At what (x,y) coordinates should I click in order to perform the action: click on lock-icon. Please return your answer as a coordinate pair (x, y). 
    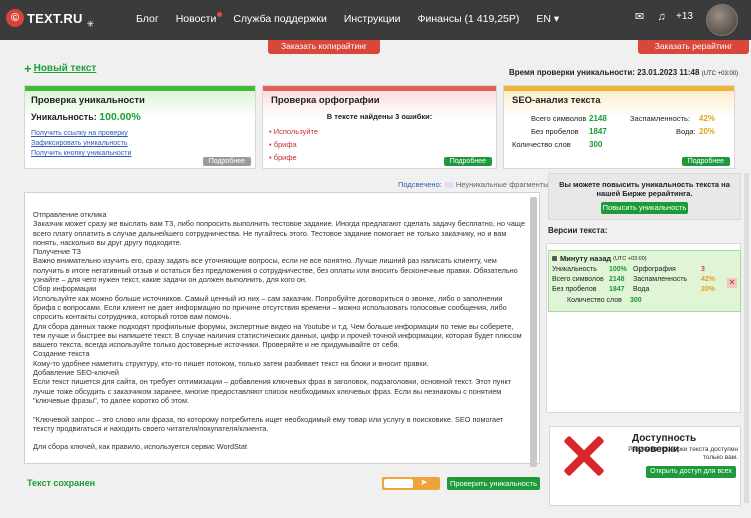
    Looking at the image, I should click on (554, 258).